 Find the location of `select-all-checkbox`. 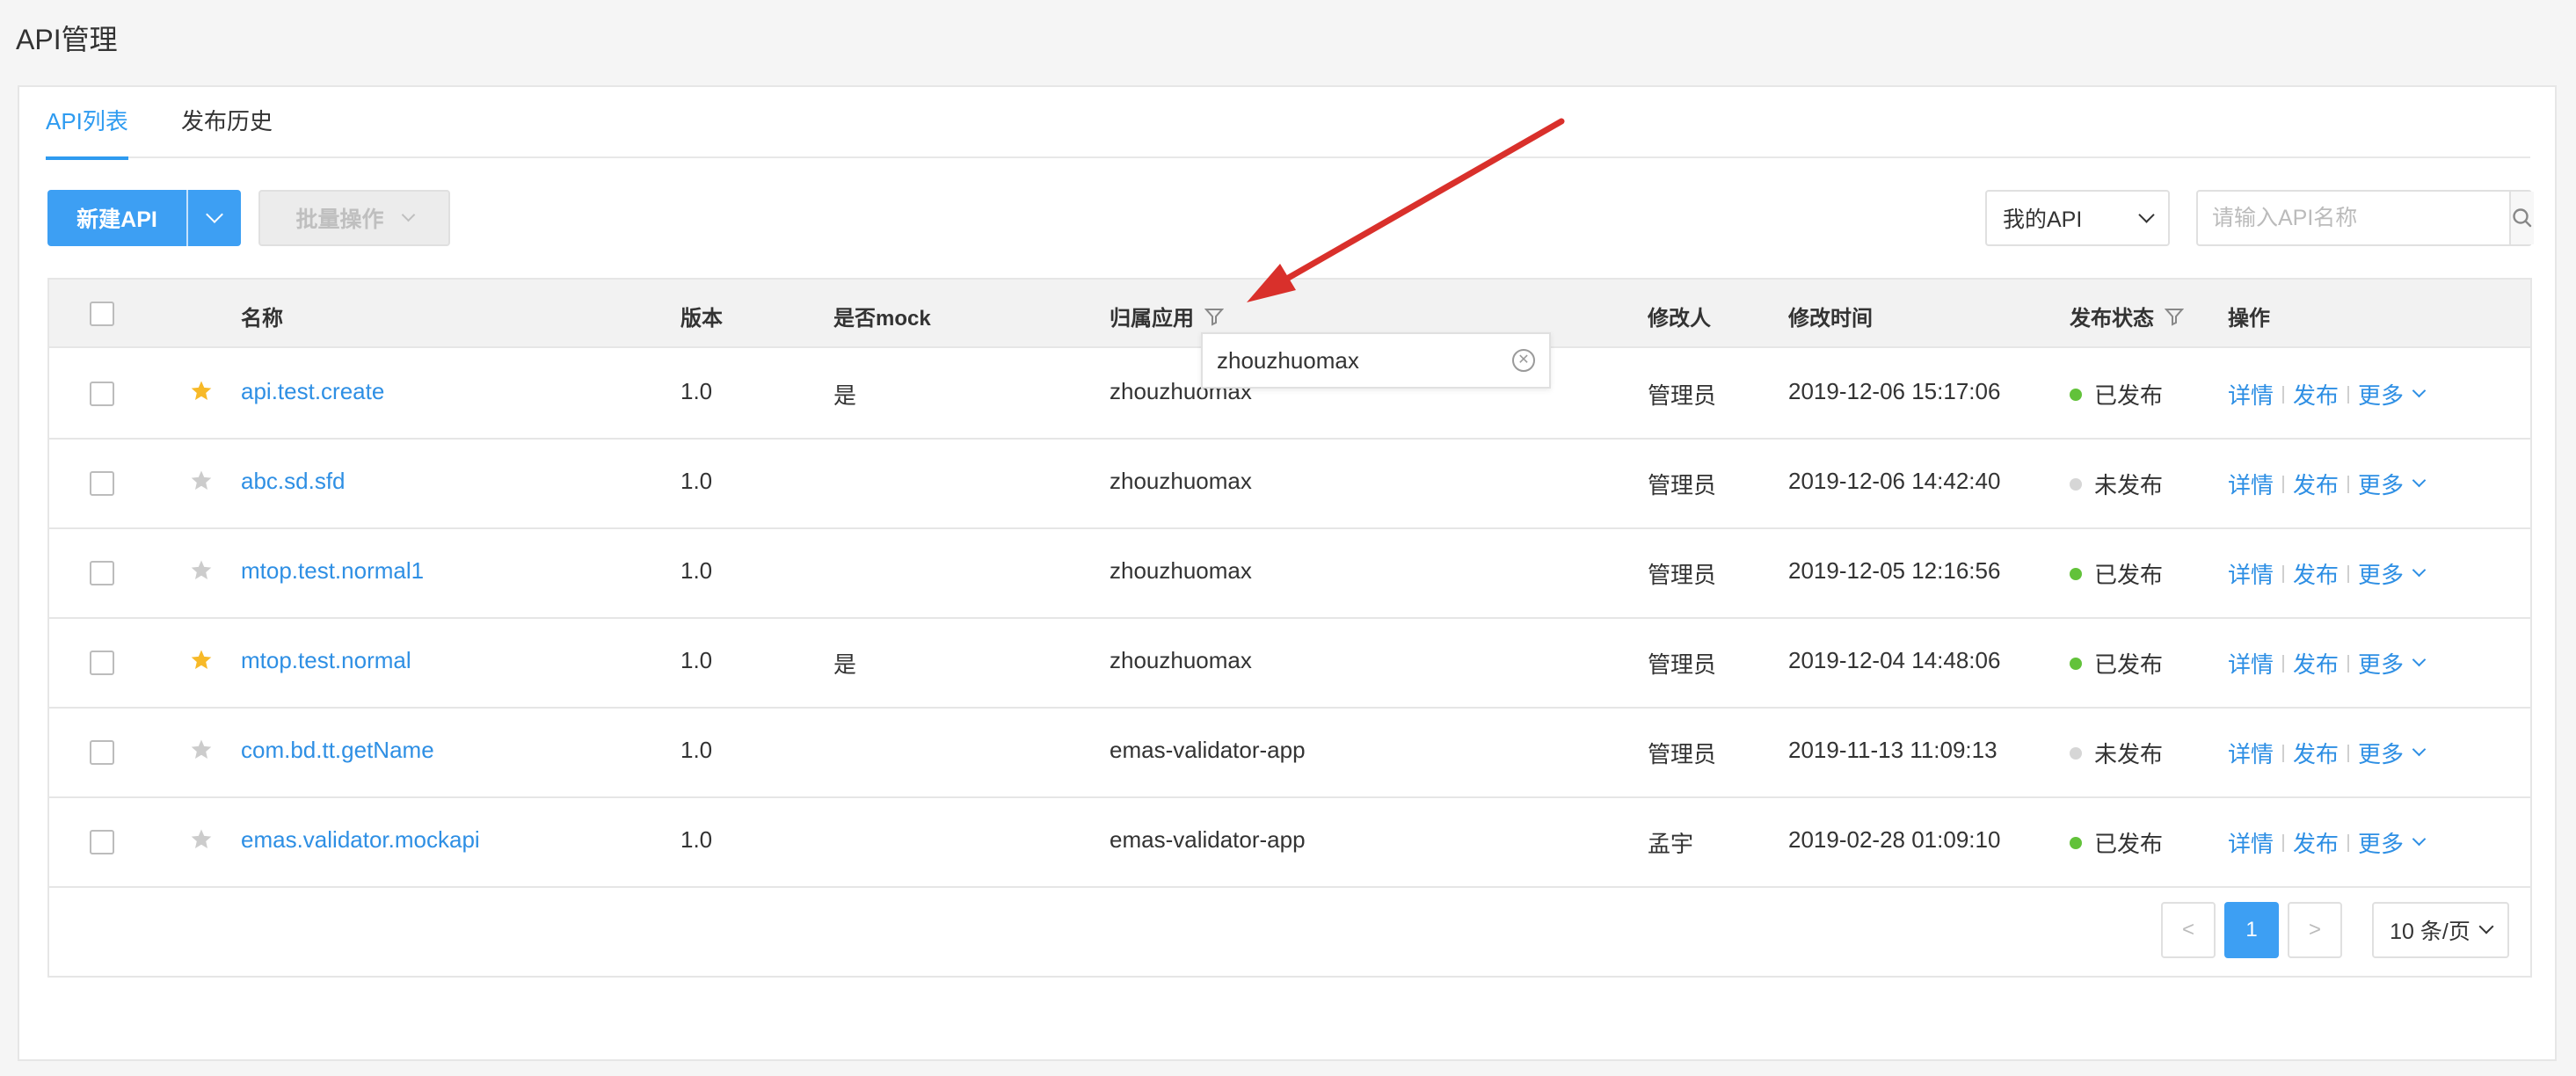

select-all-checkbox is located at coordinates (102, 314).